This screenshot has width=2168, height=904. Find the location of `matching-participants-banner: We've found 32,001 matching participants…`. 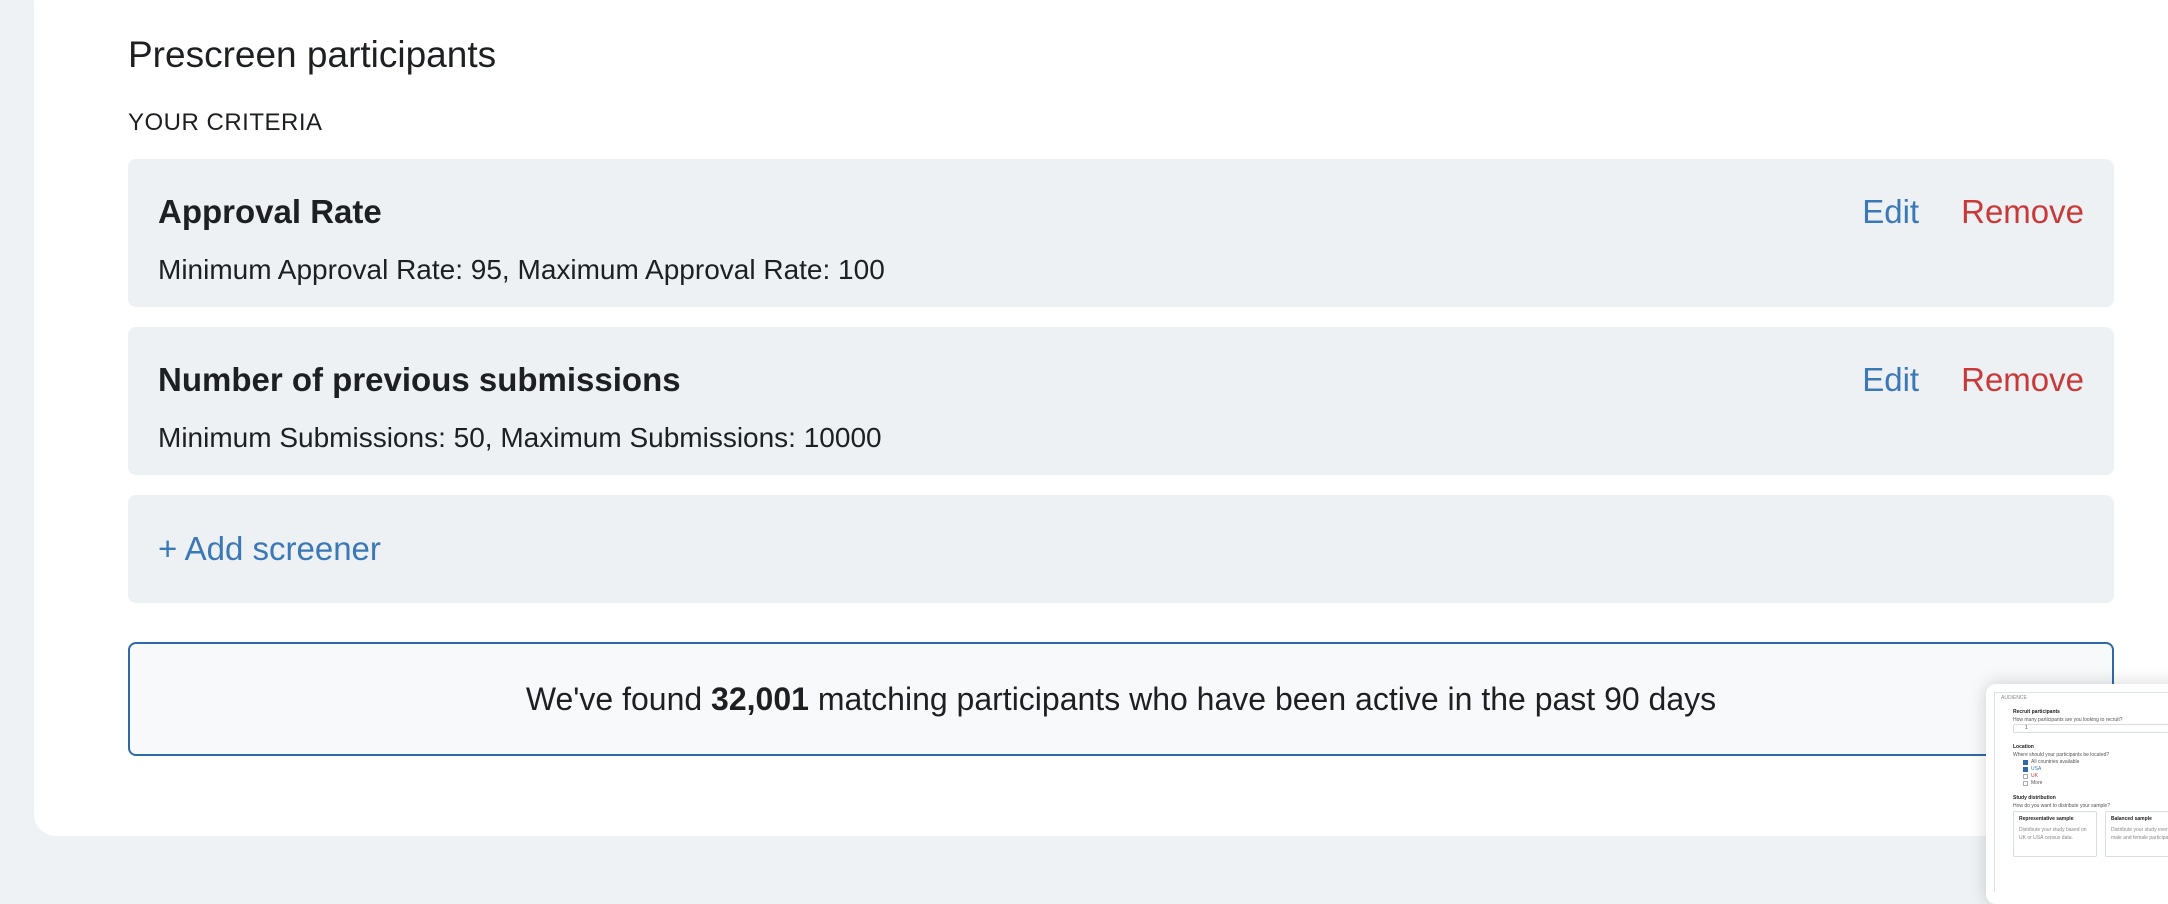

matching-participants-banner: We've found 32,001 matching participants… is located at coordinates (1121, 699).